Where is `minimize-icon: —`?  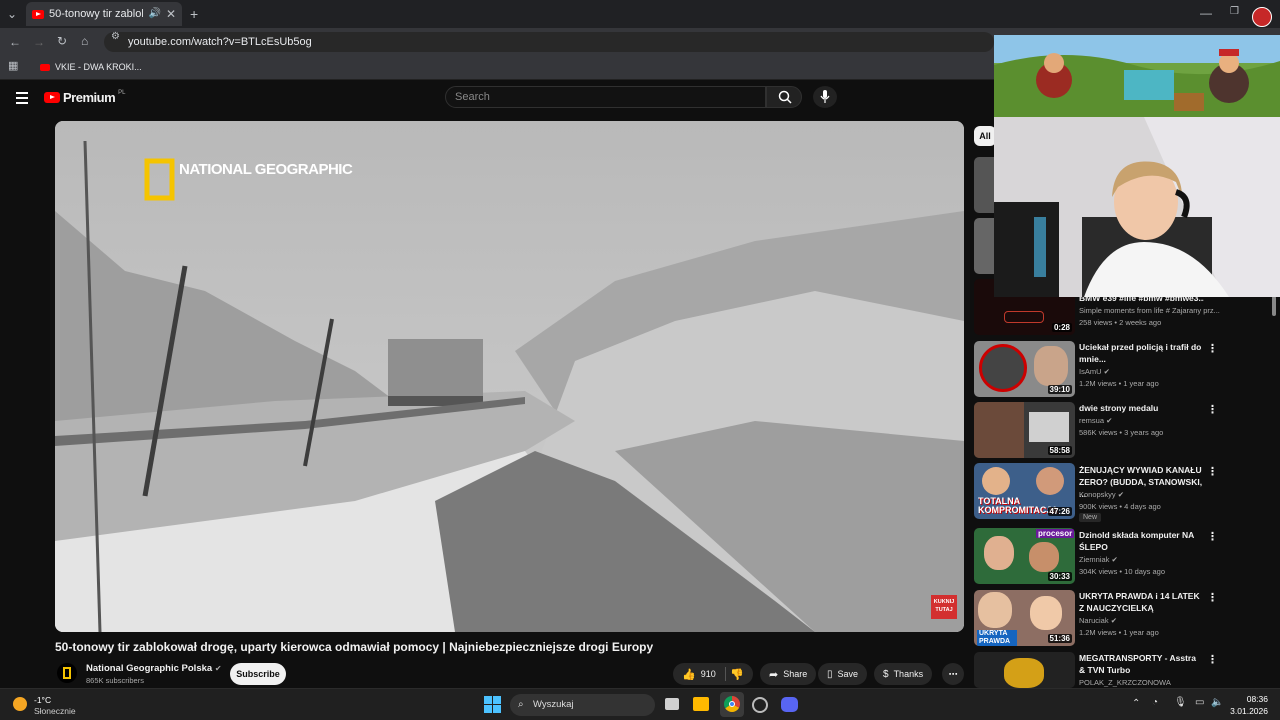 minimize-icon: — is located at coordinates (1206, 13).